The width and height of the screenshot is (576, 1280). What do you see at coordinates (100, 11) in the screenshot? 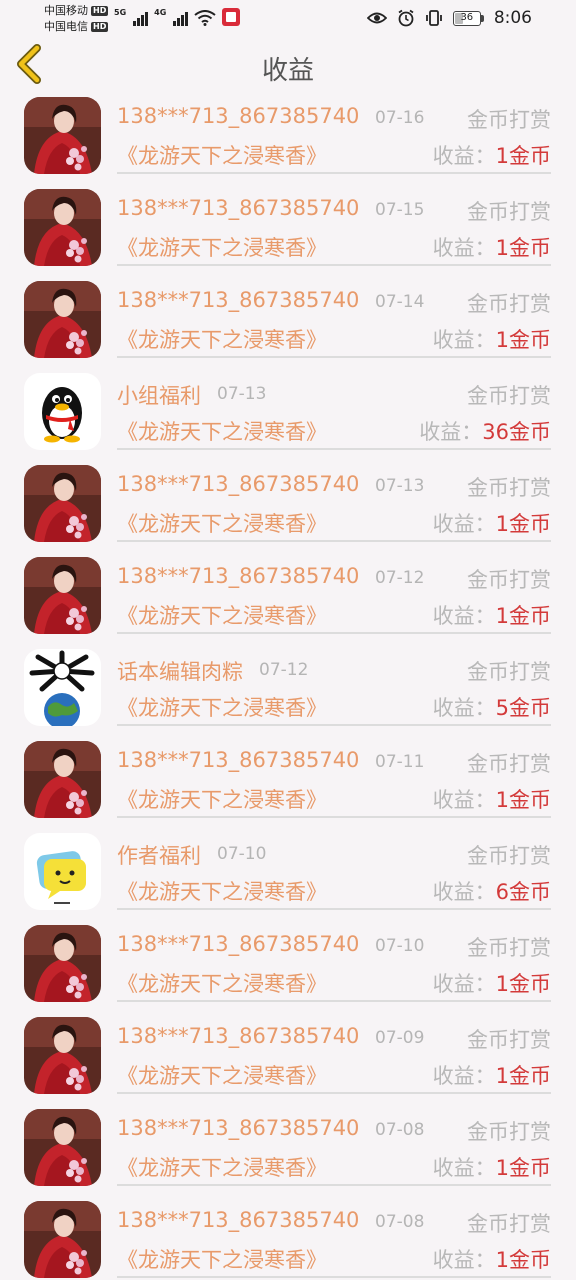
I see `hd-badge: HD` at bounding box center [100, 11].